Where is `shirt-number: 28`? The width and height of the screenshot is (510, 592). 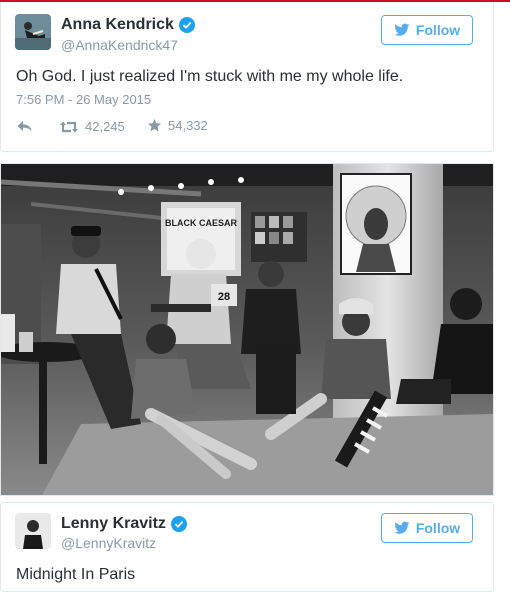 shirt-number: 28 is located at coordinates (224, 297).